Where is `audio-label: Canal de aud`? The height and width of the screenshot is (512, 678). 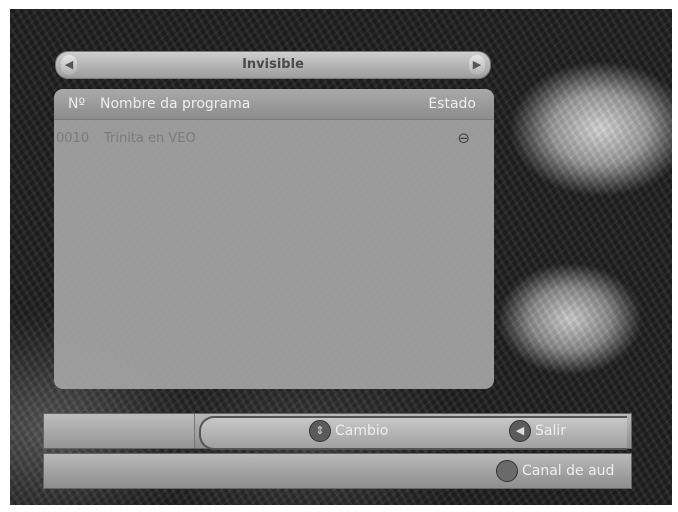
audio-label: Canal de aud is located at coordinates (568, 471).